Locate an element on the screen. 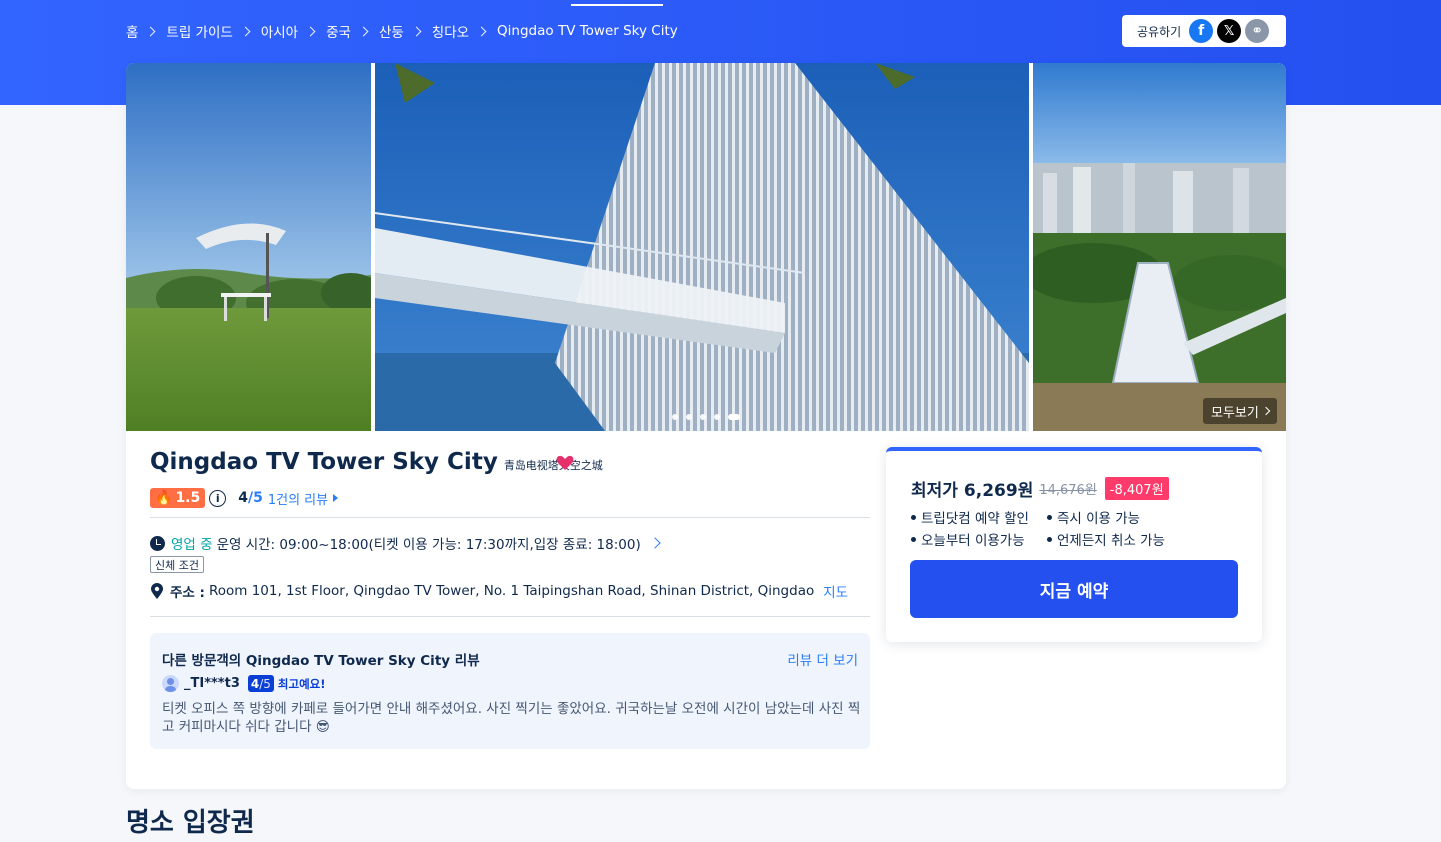  original-price: 14,676원 is located at coordinates (1068, 490).